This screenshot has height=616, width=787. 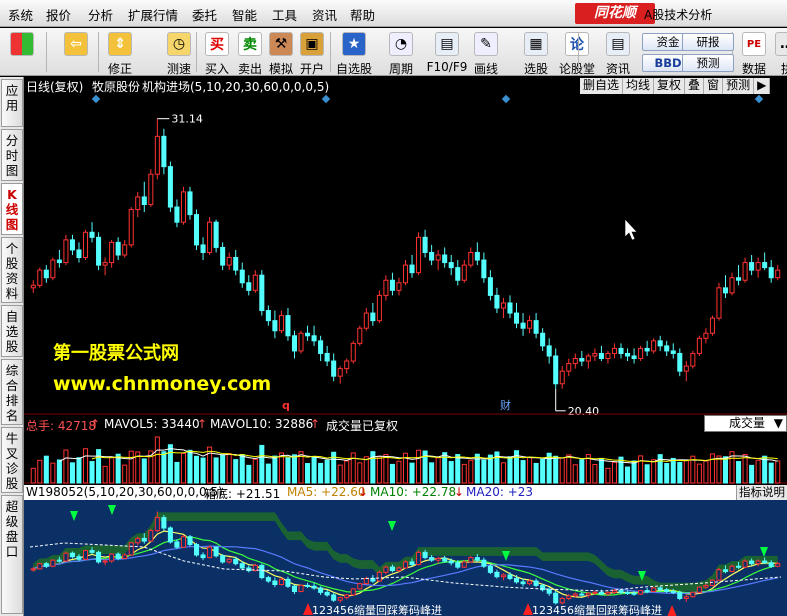 What do you see at coordinates (447, 52) in the screenshot?
I see `toolbar-button-f10: ▤ F10/F9` at bounding box center [447, 52].